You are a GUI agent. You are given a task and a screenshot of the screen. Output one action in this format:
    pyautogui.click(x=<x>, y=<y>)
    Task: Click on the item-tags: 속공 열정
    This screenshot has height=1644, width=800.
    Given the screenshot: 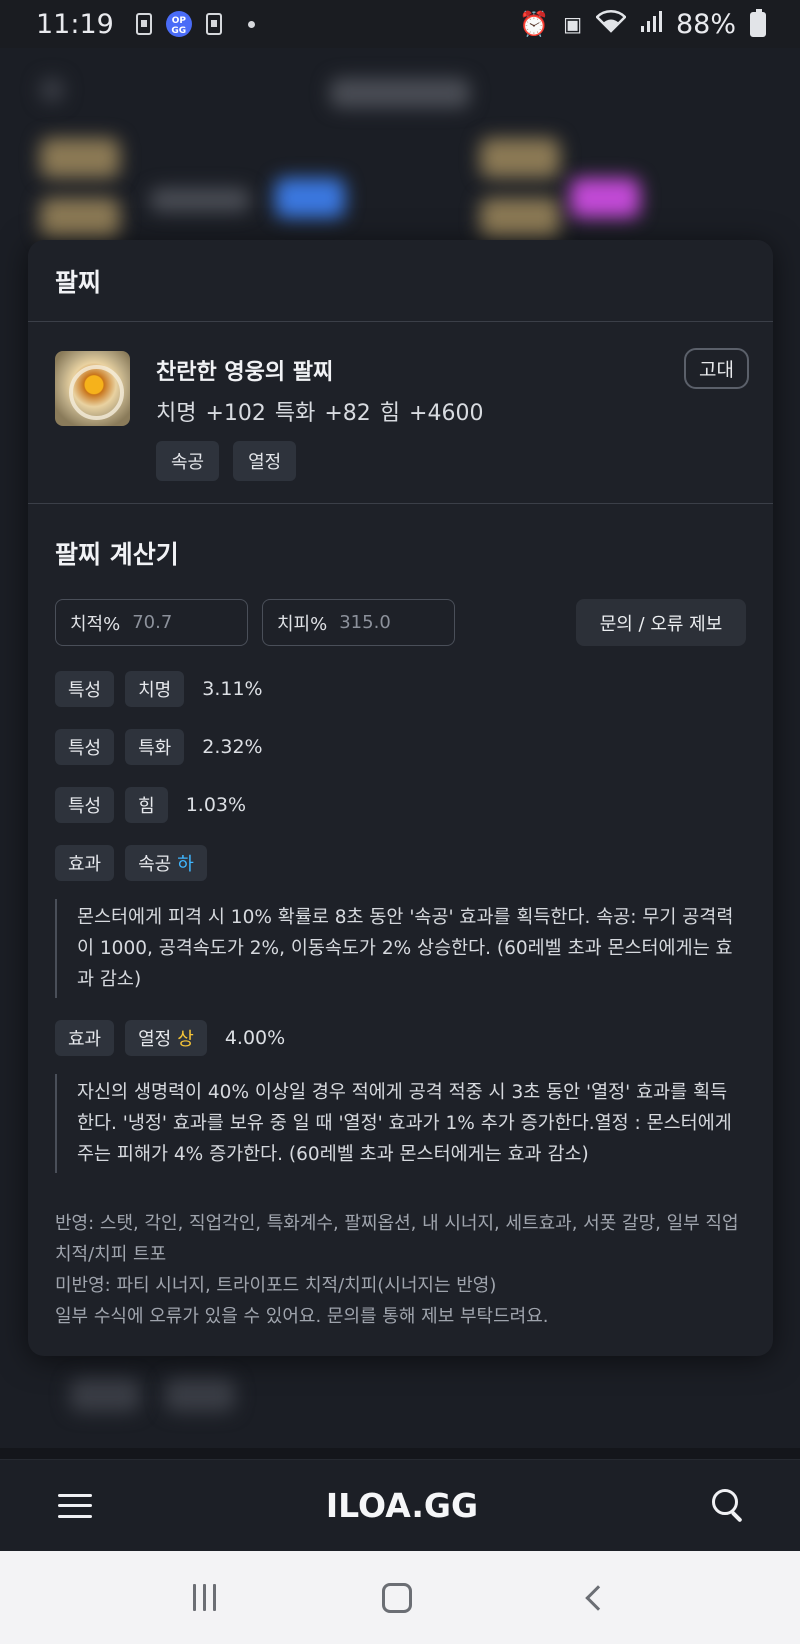 What is the action you would take?
    pyautogui.click(x=226, y=461)
    